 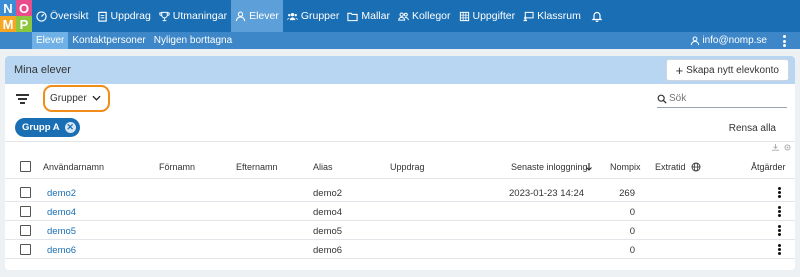 What do you see at coordinates (752, 128) in the screenshot?
I see `clear-all-filters-link: Rensa alla` at bounding box center [752, 128].